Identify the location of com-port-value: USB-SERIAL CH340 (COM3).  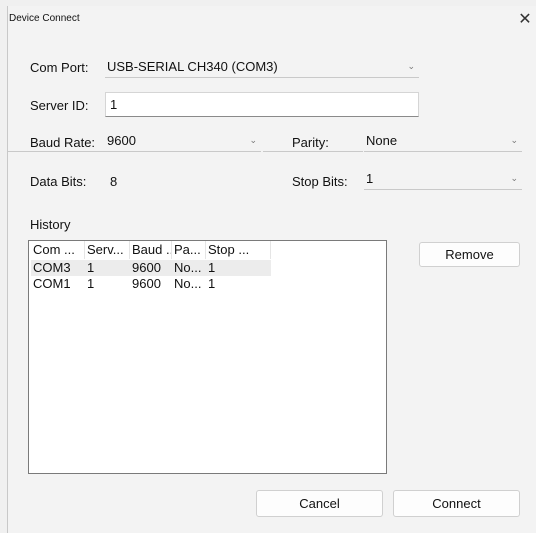
(192, 66).